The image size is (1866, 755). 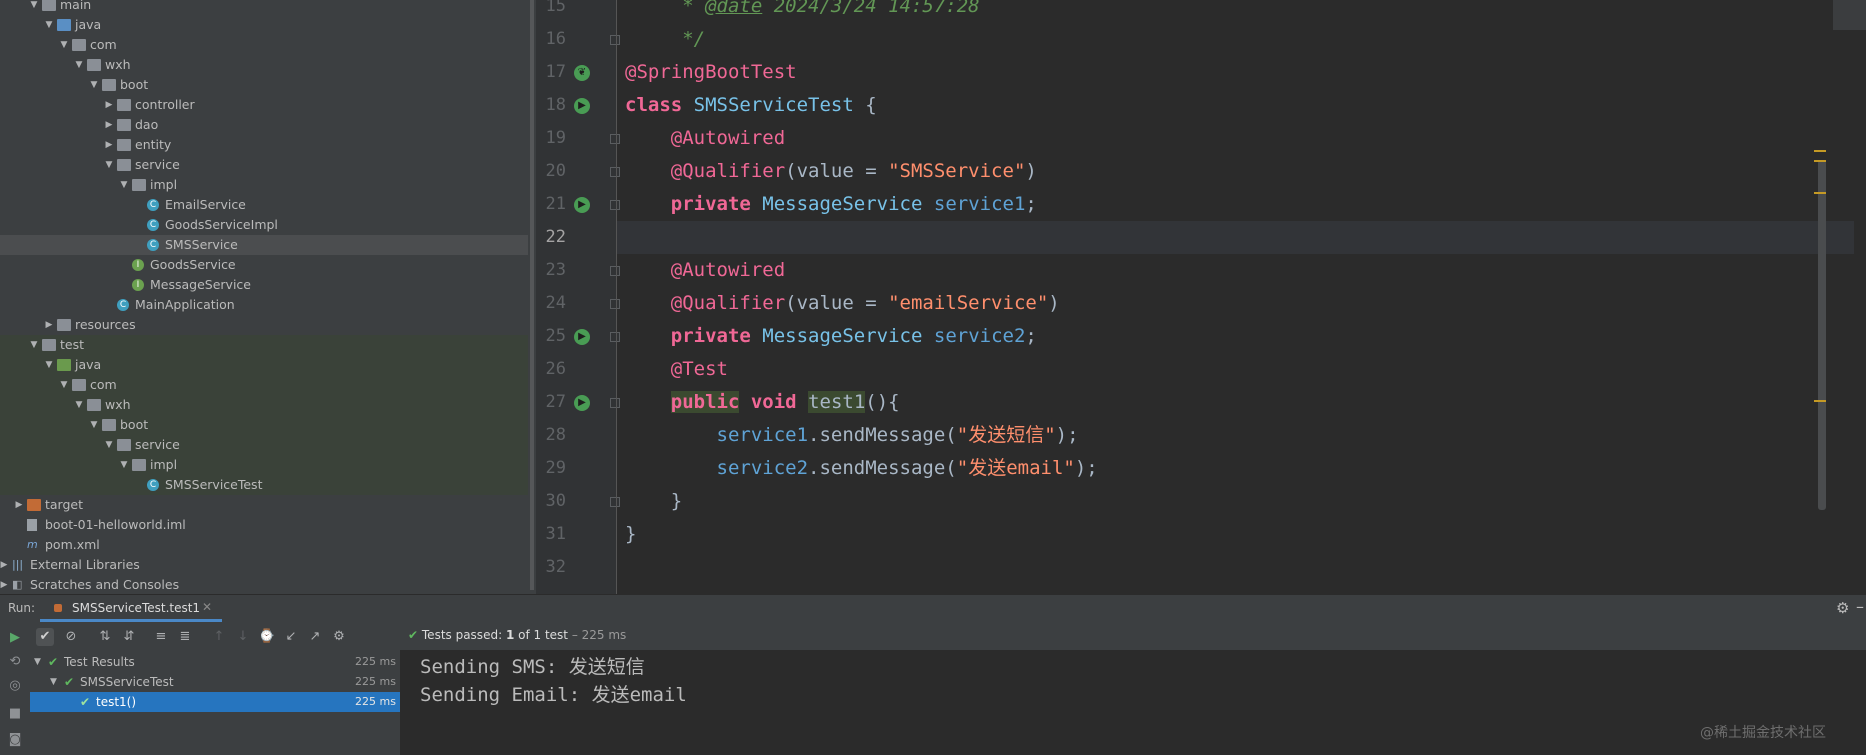 I want to click on tree-item-target: ▶ target, so click(x=264, y=505).